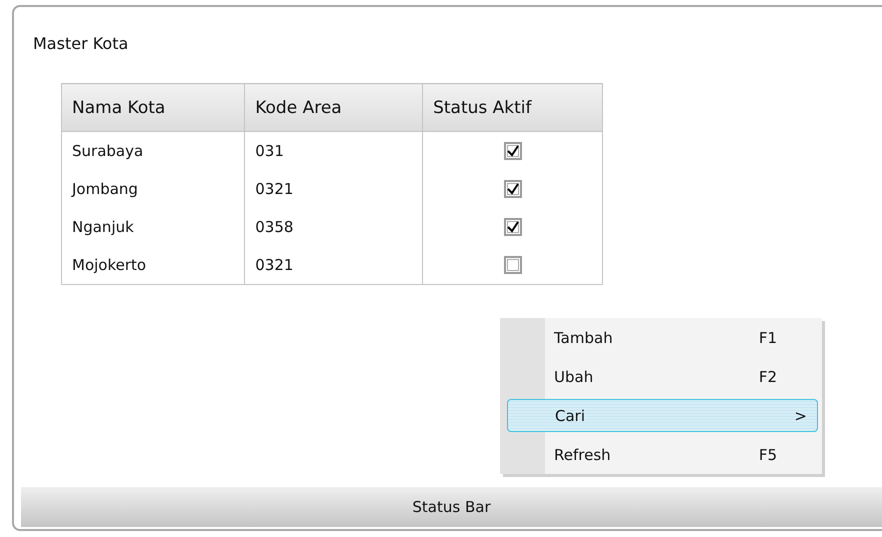  Describe the element at coordinates (153, 151) in the screenshot. I see `table-cell: Surabaya` at that location.